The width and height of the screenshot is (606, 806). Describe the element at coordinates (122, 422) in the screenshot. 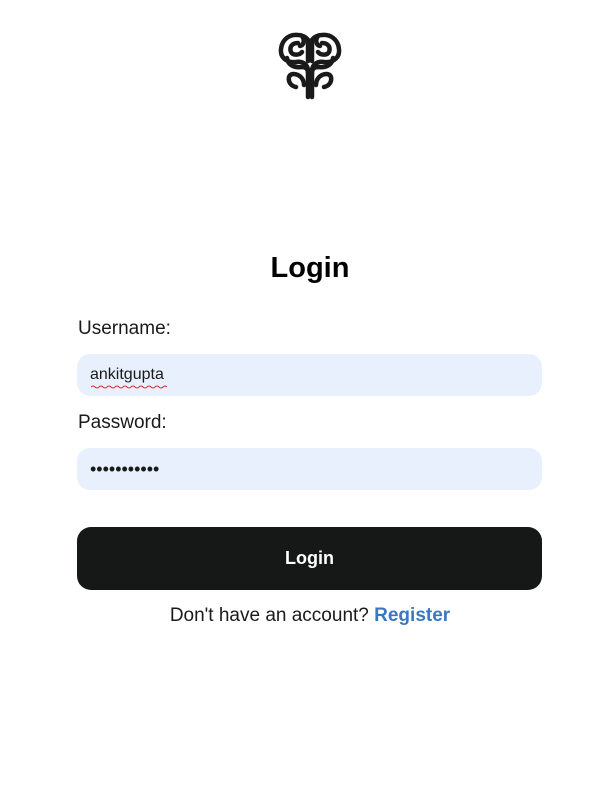

I see `password-label: Password:` at that location.